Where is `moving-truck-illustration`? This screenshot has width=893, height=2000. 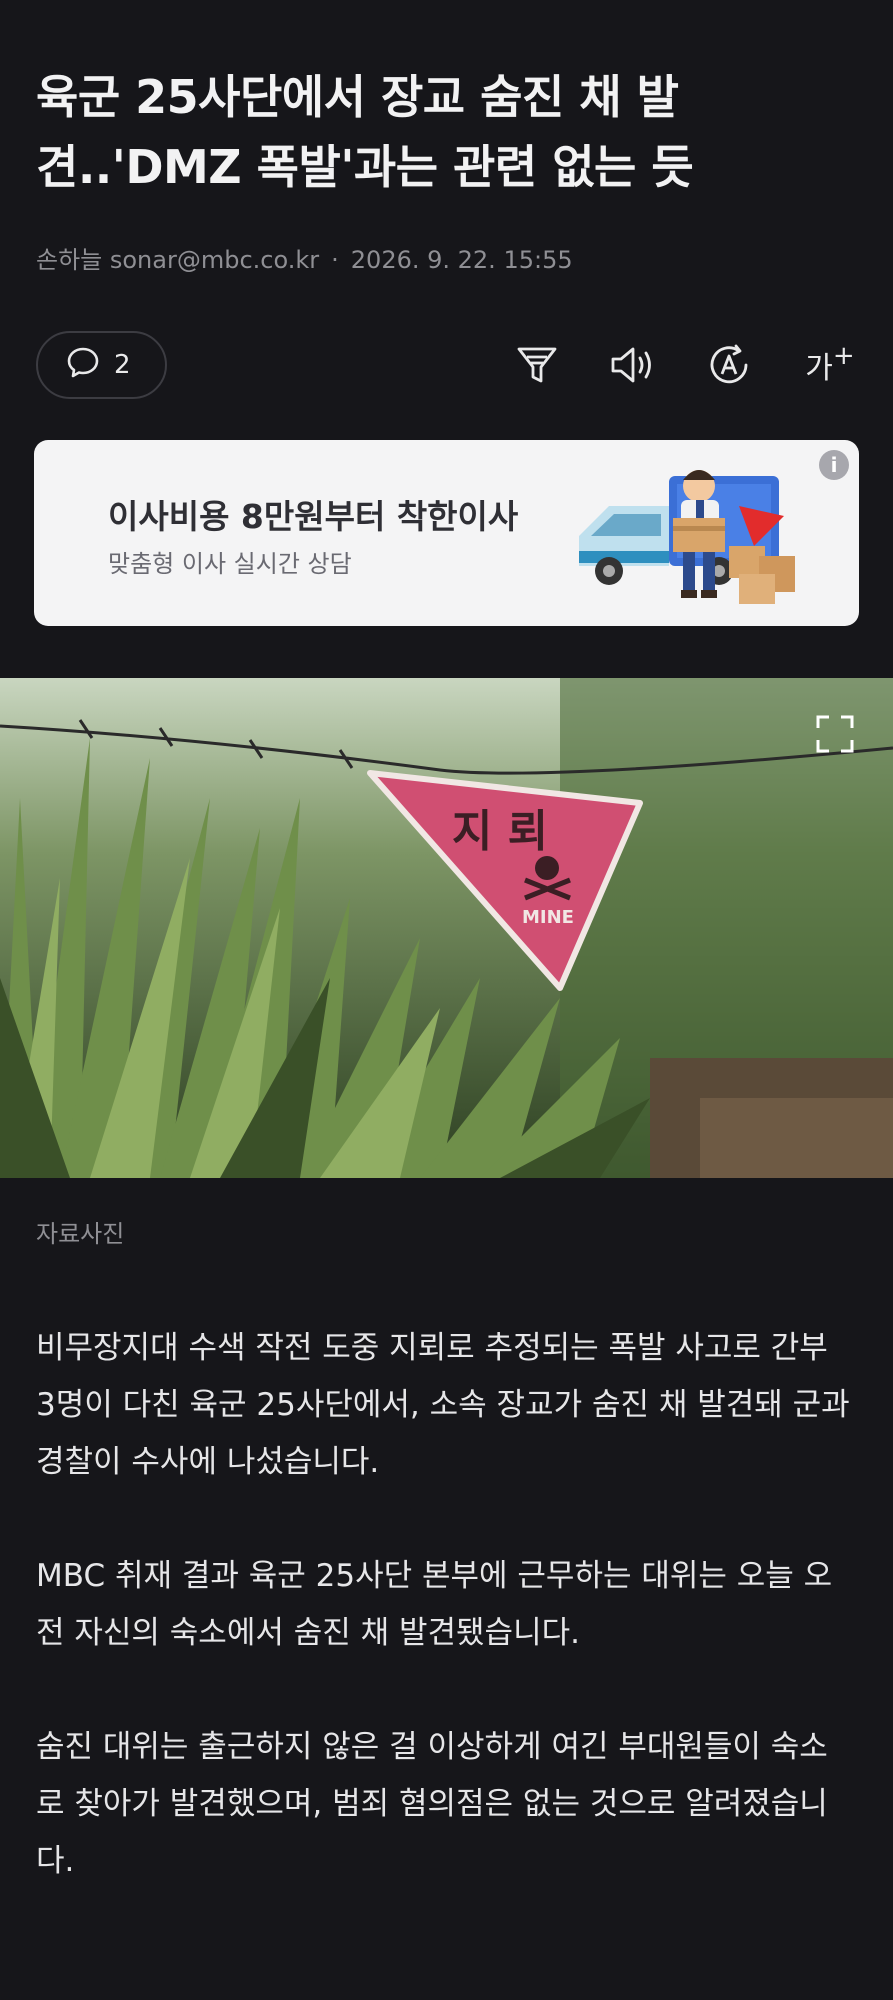 moving-truck-illustration is located at coordinates (687, 537).